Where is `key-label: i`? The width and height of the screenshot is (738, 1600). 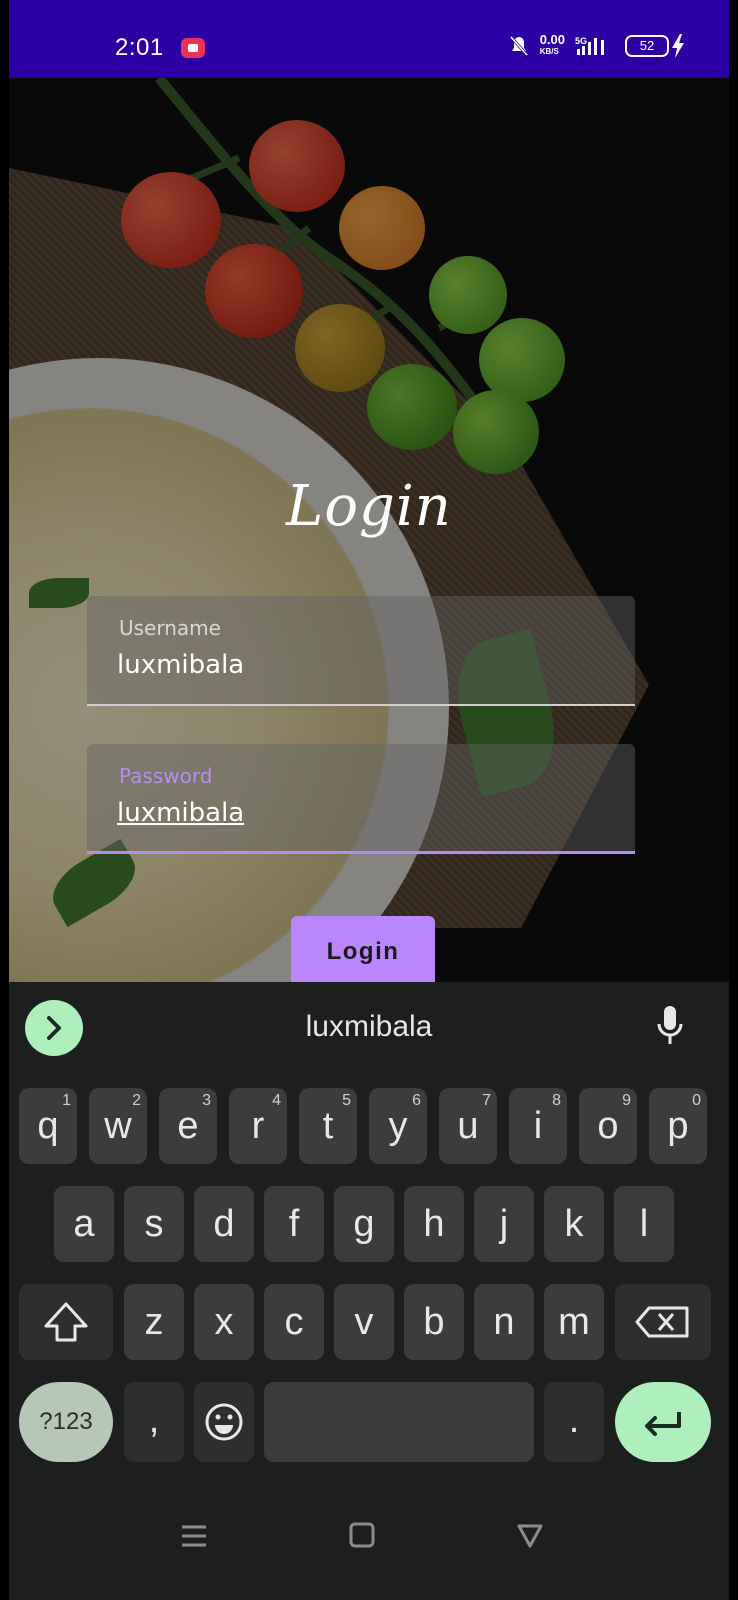 key-label: i is located at coordinates (538, 1126).